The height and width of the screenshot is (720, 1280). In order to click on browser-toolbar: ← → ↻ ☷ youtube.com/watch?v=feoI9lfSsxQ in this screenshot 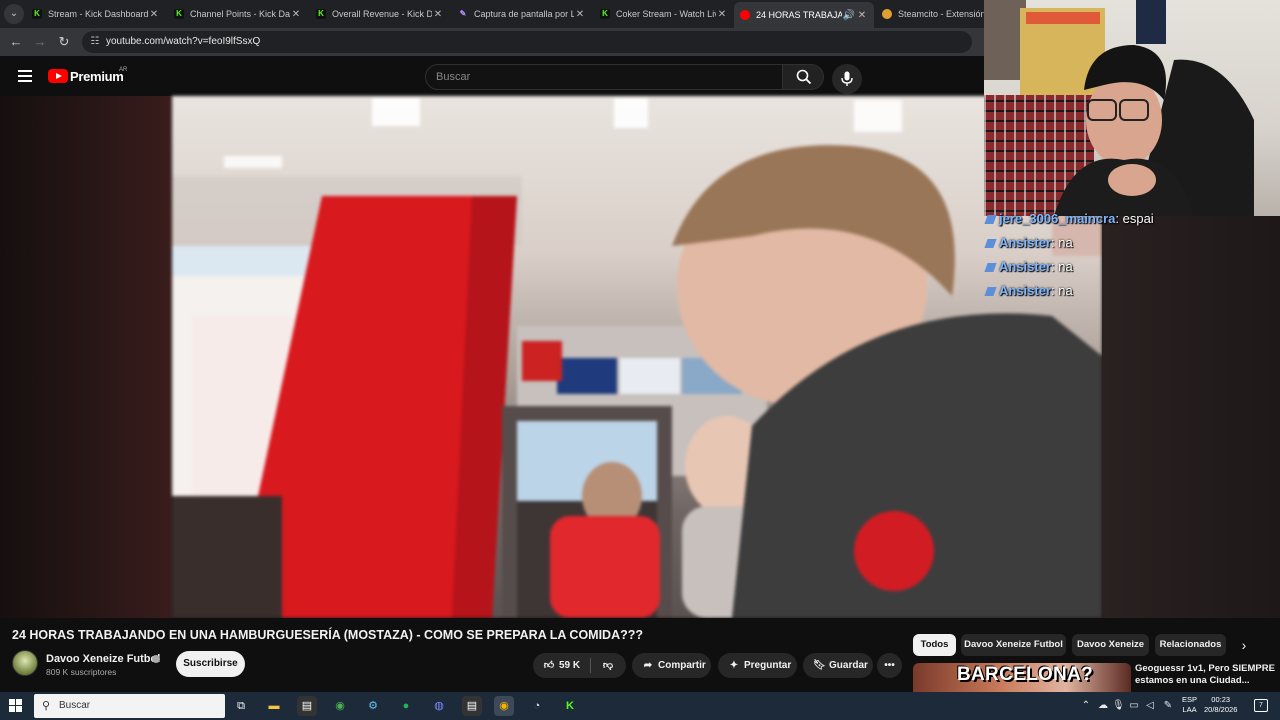, I will do `click(492, 42)`.